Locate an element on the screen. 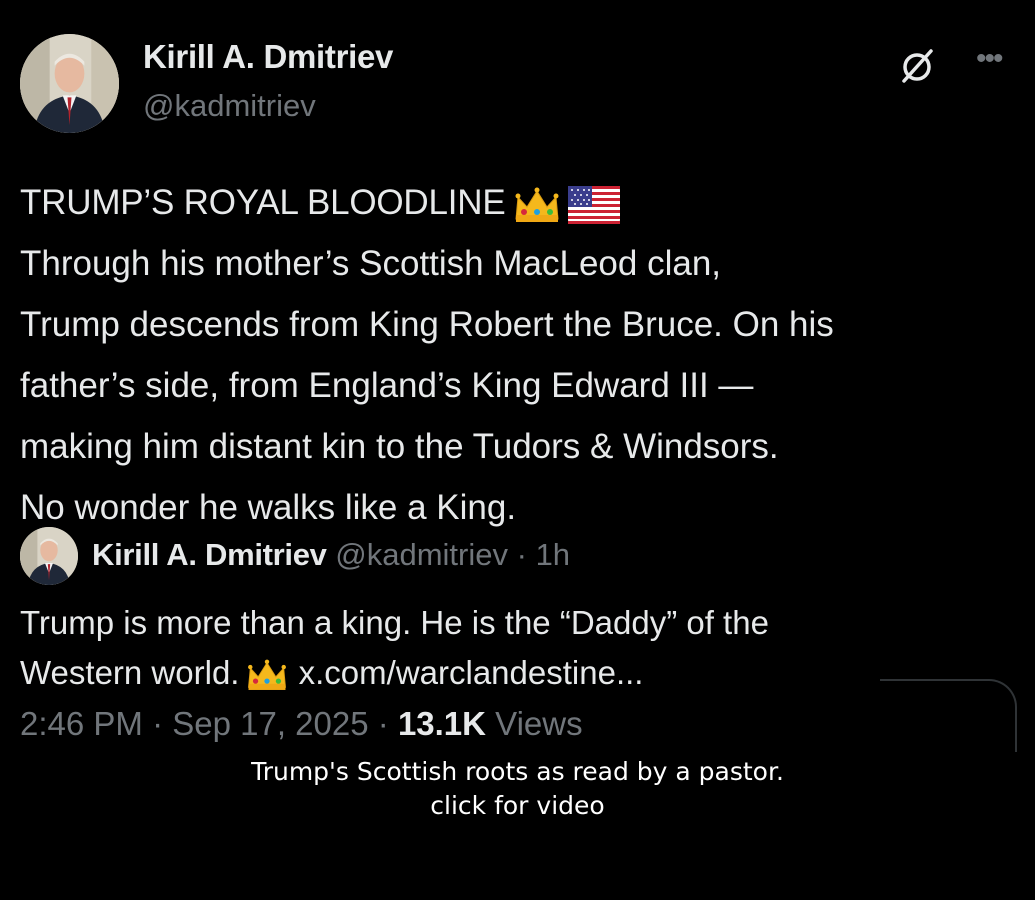 The width and height of the screenshot is (1035, 900). author-avatar-image is located at coordinates (69, 83).